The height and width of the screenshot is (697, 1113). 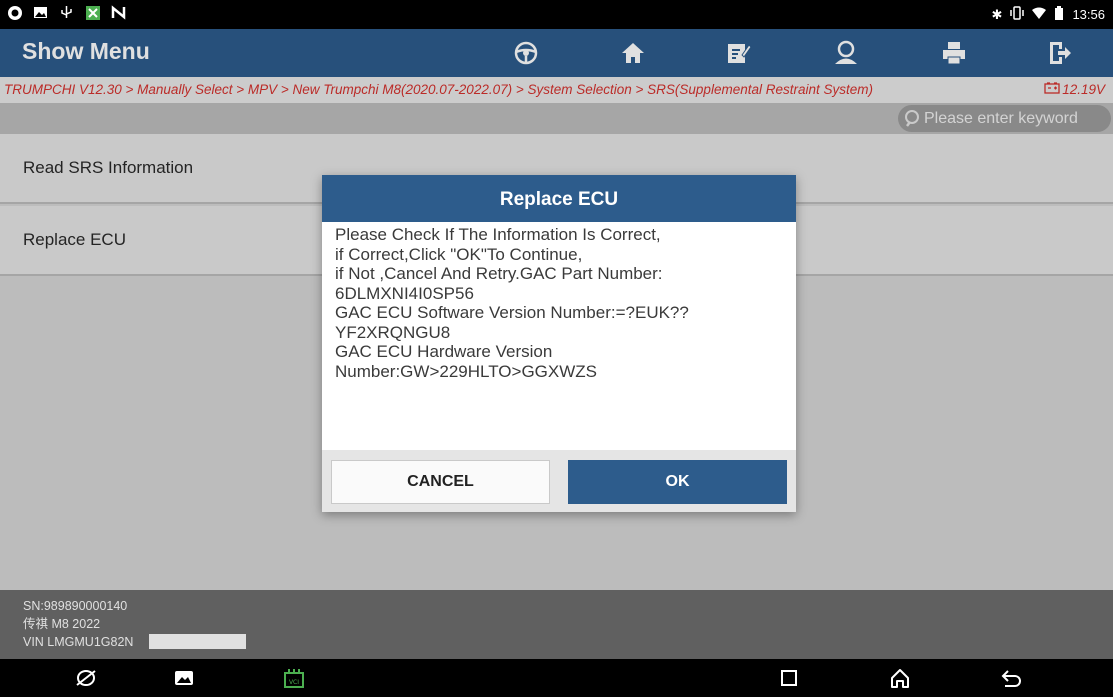 I want to click on dialog-footer: CANCEL OK, so click(x=559, y=481).